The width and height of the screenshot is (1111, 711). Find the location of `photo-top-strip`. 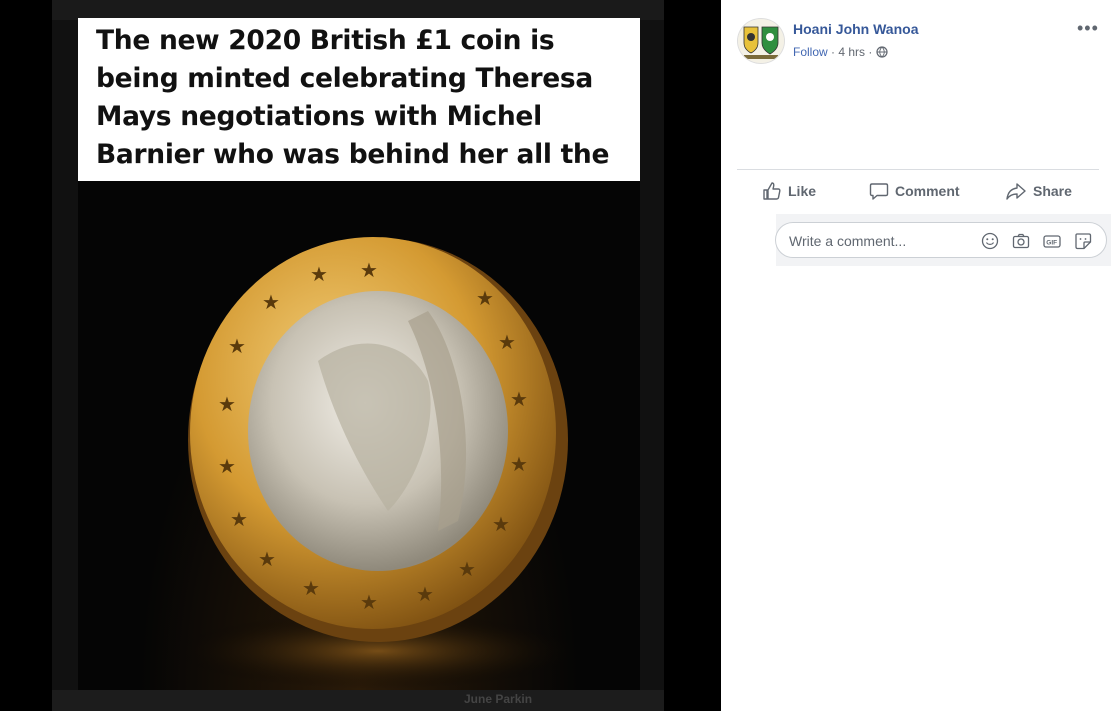

photo-top-strip is located at coordinates (358, 10).